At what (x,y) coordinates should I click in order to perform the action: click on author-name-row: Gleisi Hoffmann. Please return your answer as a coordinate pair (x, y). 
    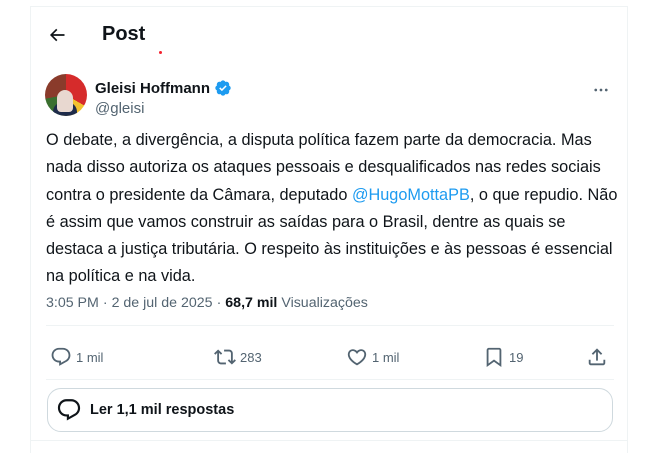
    Looking at the image, I should click on (163, 88).